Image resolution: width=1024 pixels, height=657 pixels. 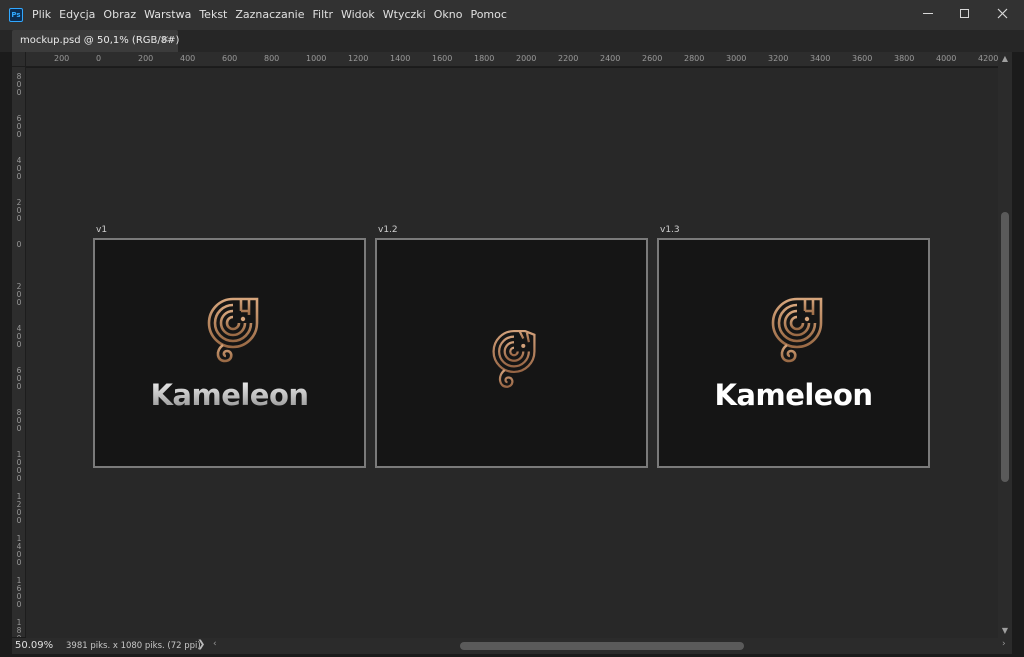 What do you see at coordinates (404, 15) in the screenshot?
I see `menu-item-wtyczki: Wtyczki` at bounding box center [404, 15].